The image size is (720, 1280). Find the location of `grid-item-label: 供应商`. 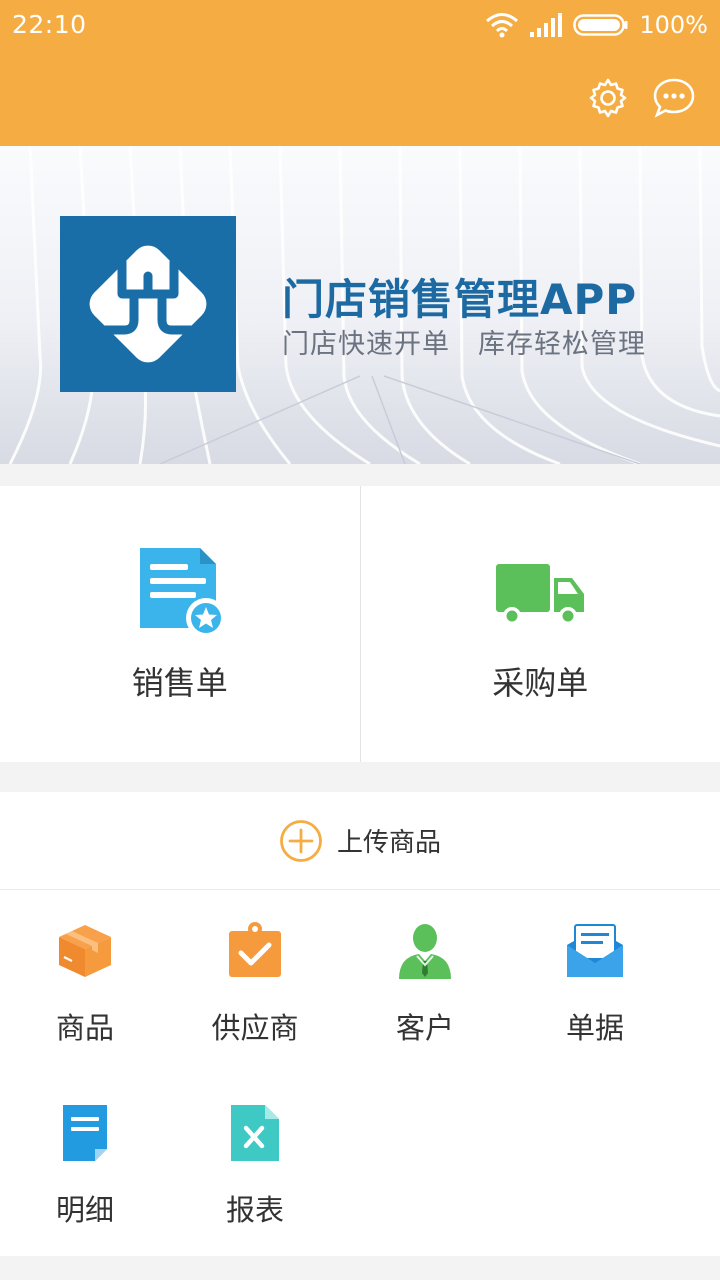

grid-item-label: 供应商 is located at coordinates (255, 1028).